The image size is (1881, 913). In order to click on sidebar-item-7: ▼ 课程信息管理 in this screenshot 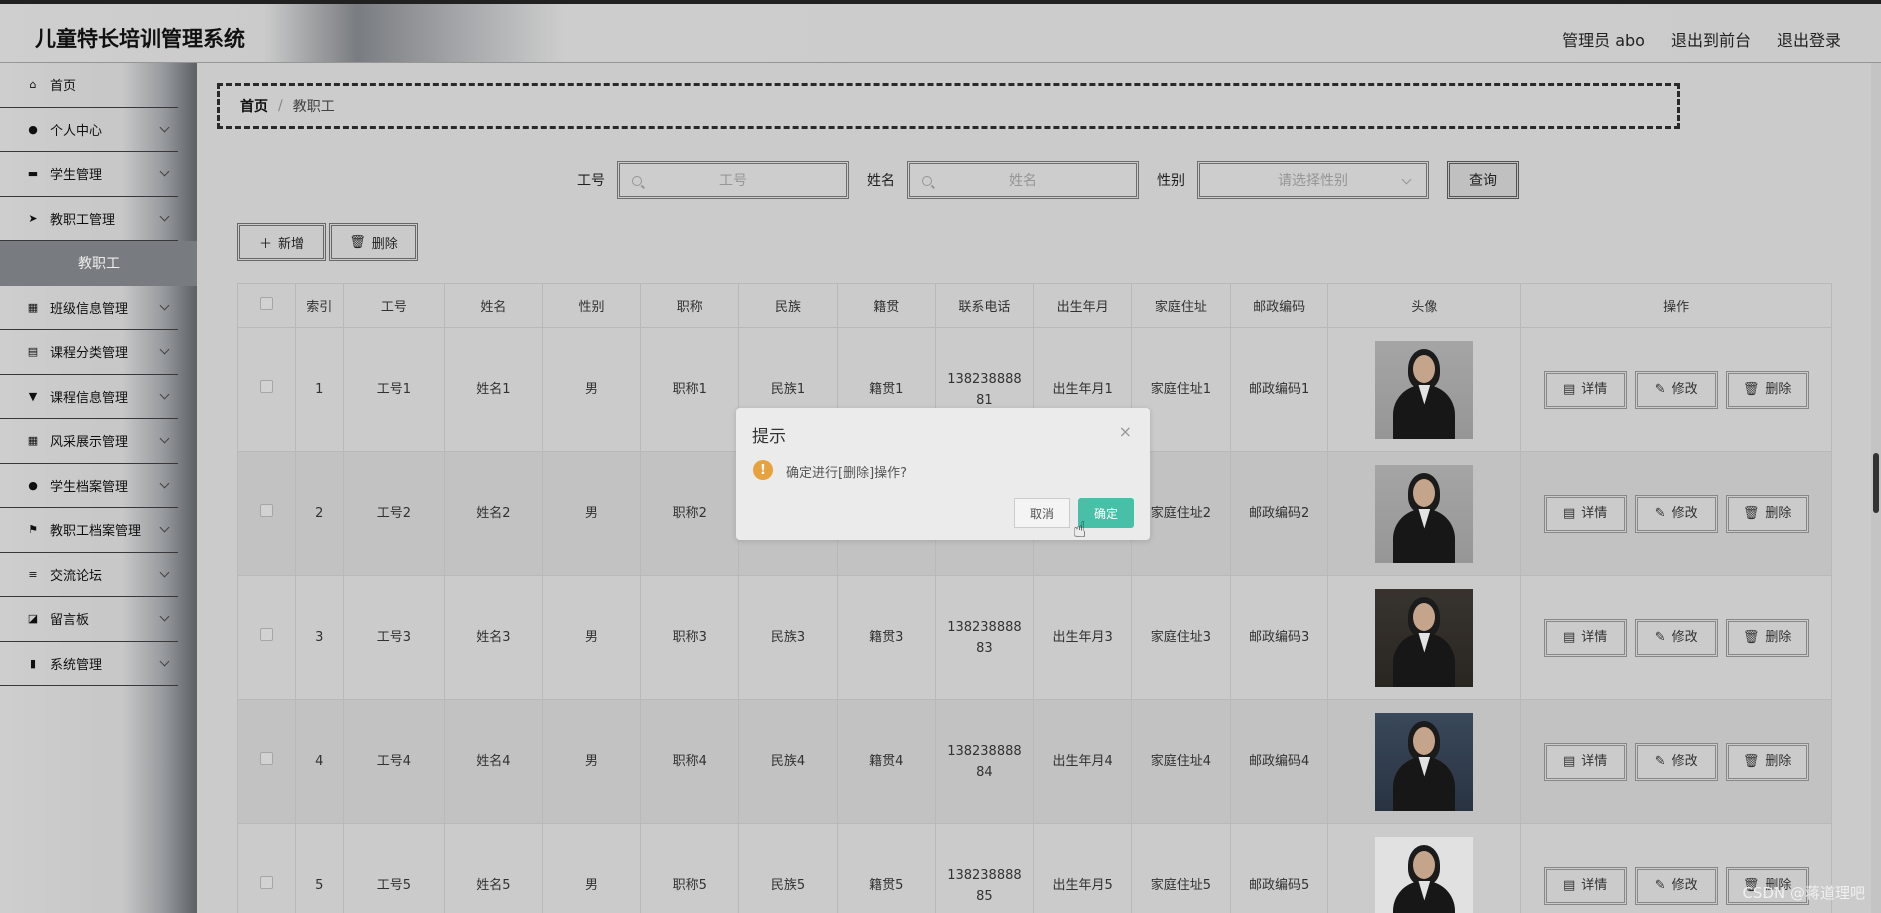, I will do `click(89, 397)`.